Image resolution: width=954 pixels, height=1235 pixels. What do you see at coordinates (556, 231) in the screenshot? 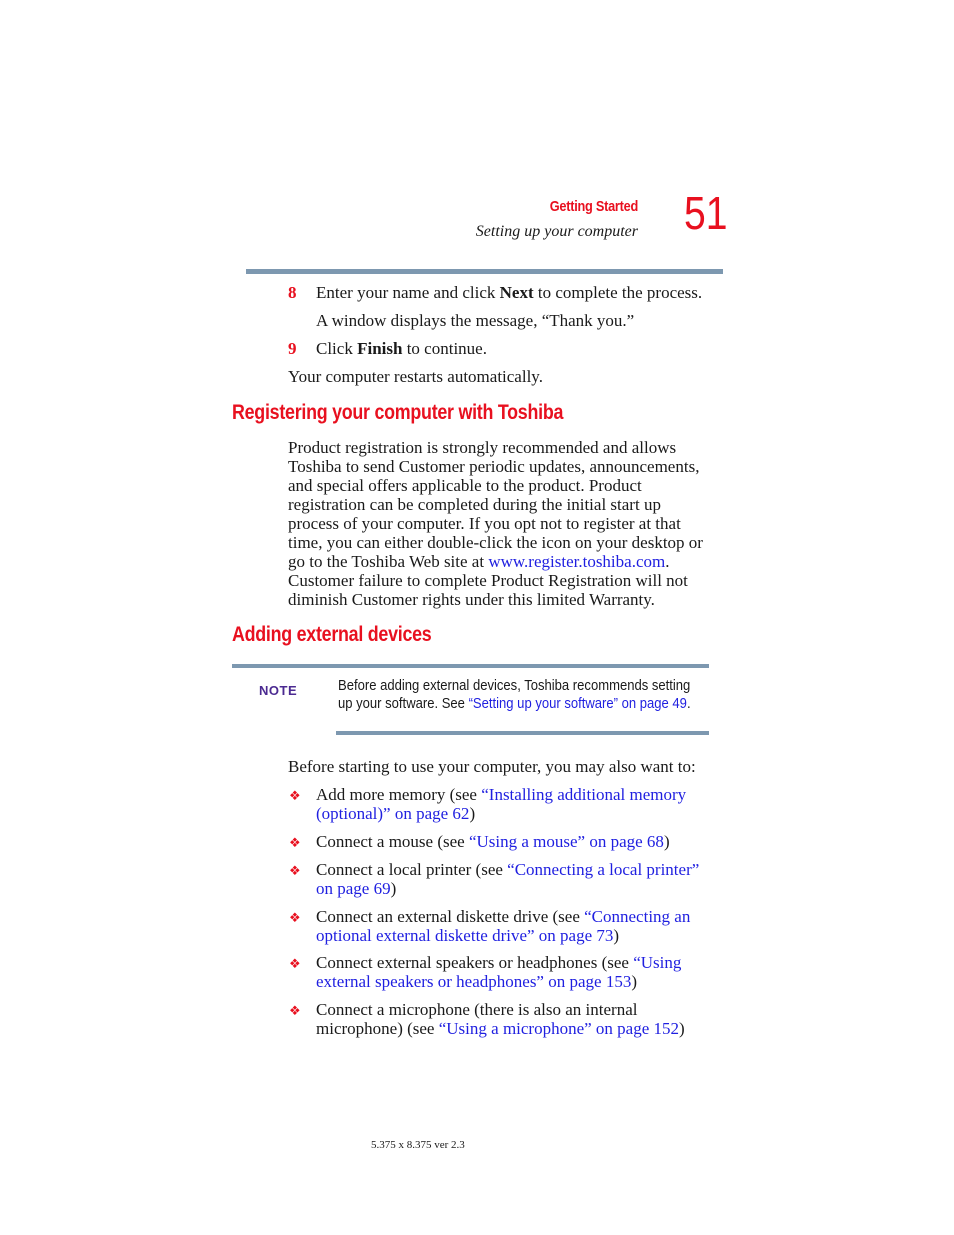
I see `running-header-subsection: Setting up your computer` at bounding box center [556, 231].